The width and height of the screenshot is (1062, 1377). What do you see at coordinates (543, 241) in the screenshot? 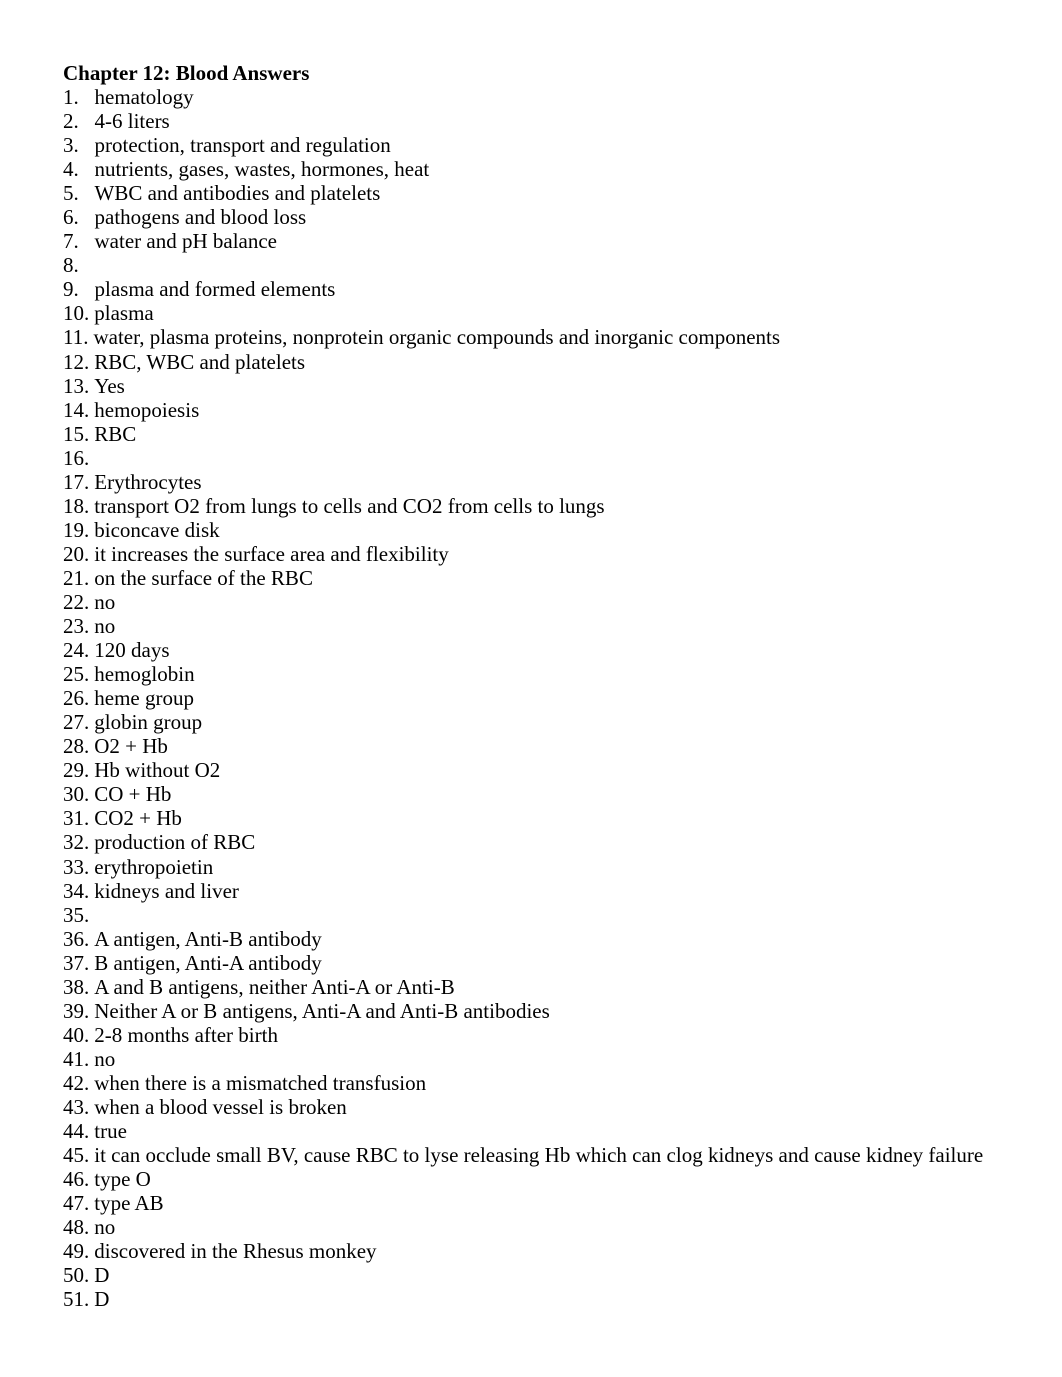
I see `answer-item: 7. water and pH balance` at bounding box center [543, 241].